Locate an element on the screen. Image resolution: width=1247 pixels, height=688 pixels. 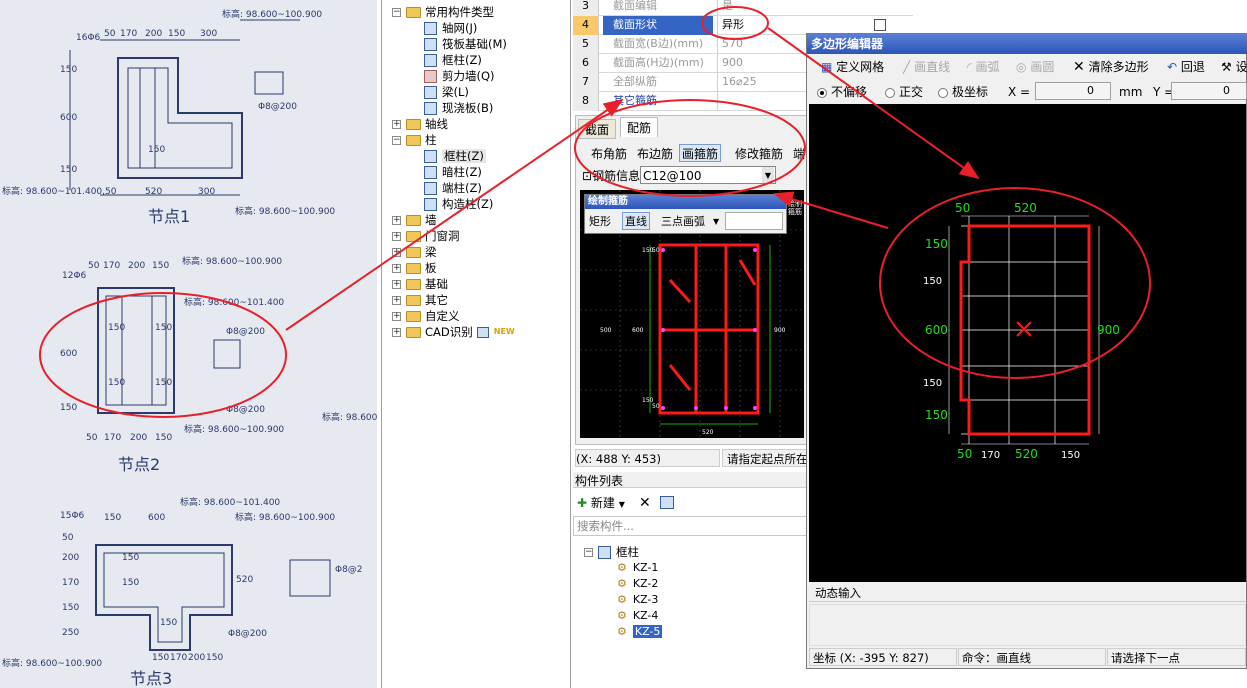
tab-section: 截面 is located at coordinates (597, 129).